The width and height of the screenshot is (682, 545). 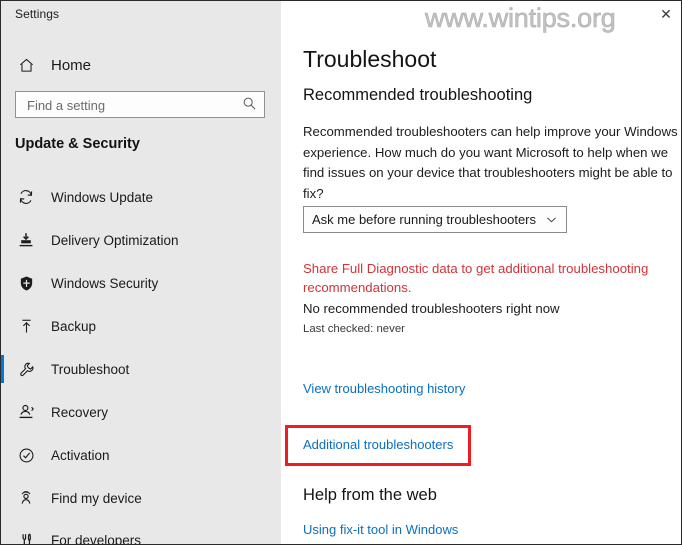 I want to click on sidebar-item-troubleshoot: Troubleshoot, so click(x=141, y=369).